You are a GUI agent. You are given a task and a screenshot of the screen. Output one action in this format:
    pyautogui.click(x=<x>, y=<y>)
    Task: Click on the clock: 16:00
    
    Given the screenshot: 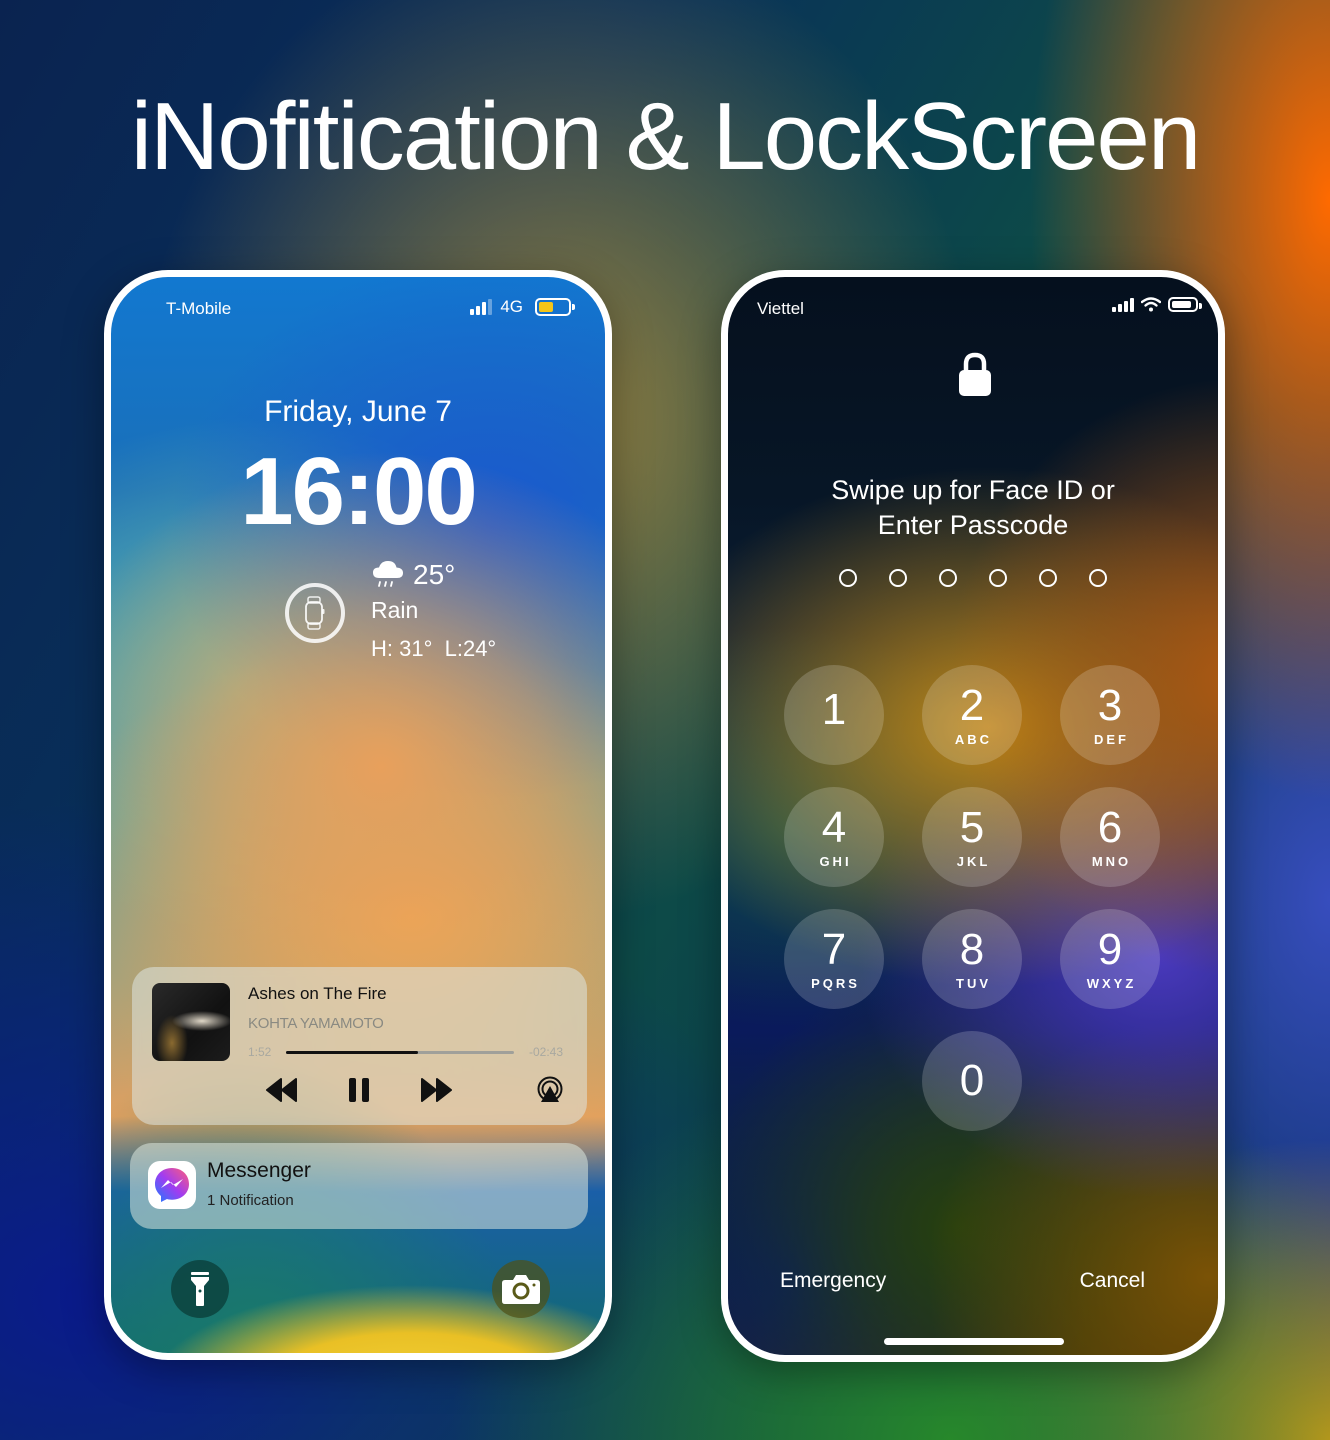 What is the action you would take?
    pyautogui.click(x=359, y=491)
    